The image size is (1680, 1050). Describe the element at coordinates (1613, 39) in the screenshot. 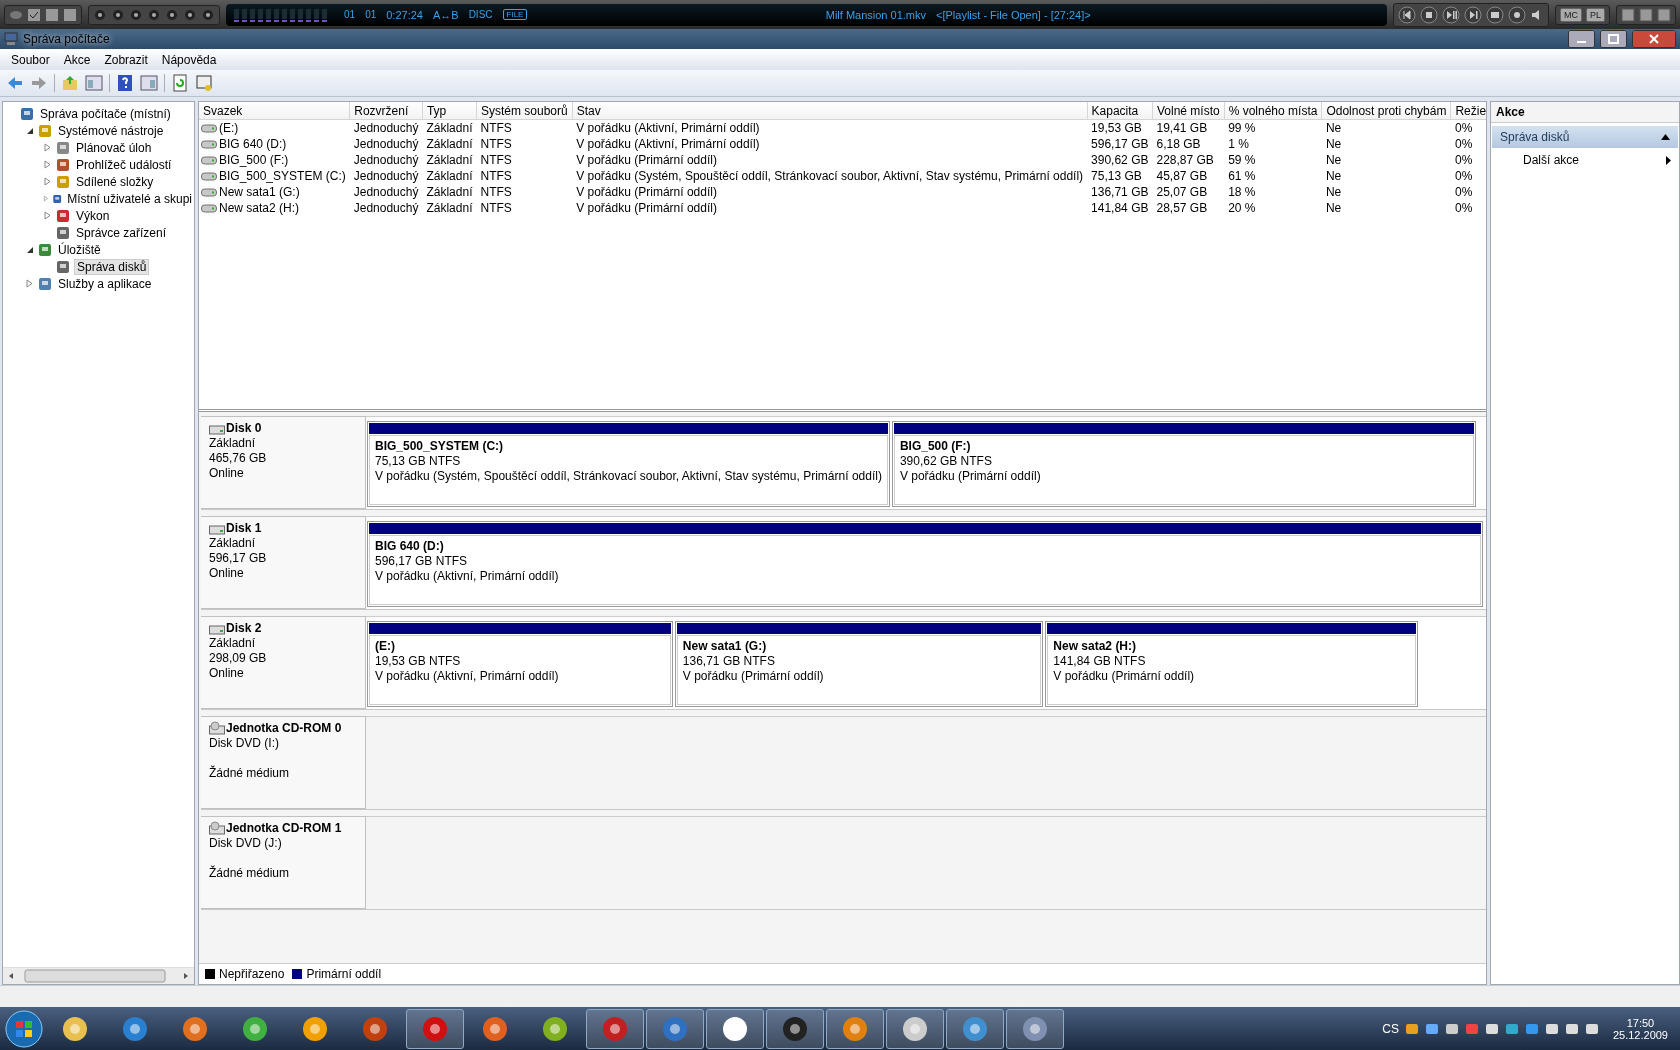

I see `maximize-button` at that location.